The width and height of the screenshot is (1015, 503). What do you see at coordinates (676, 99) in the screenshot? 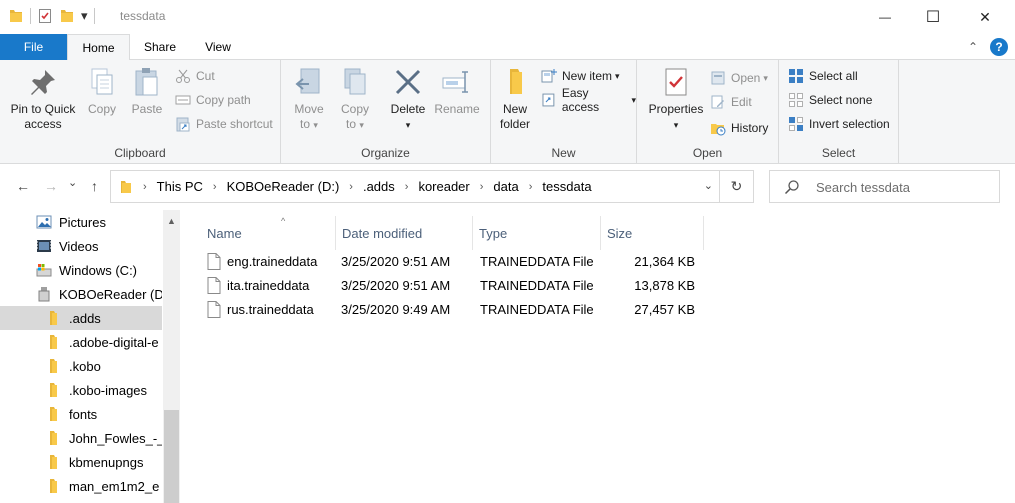
I see `properties-button: Properties ▾` at bounding box center [676, 99].